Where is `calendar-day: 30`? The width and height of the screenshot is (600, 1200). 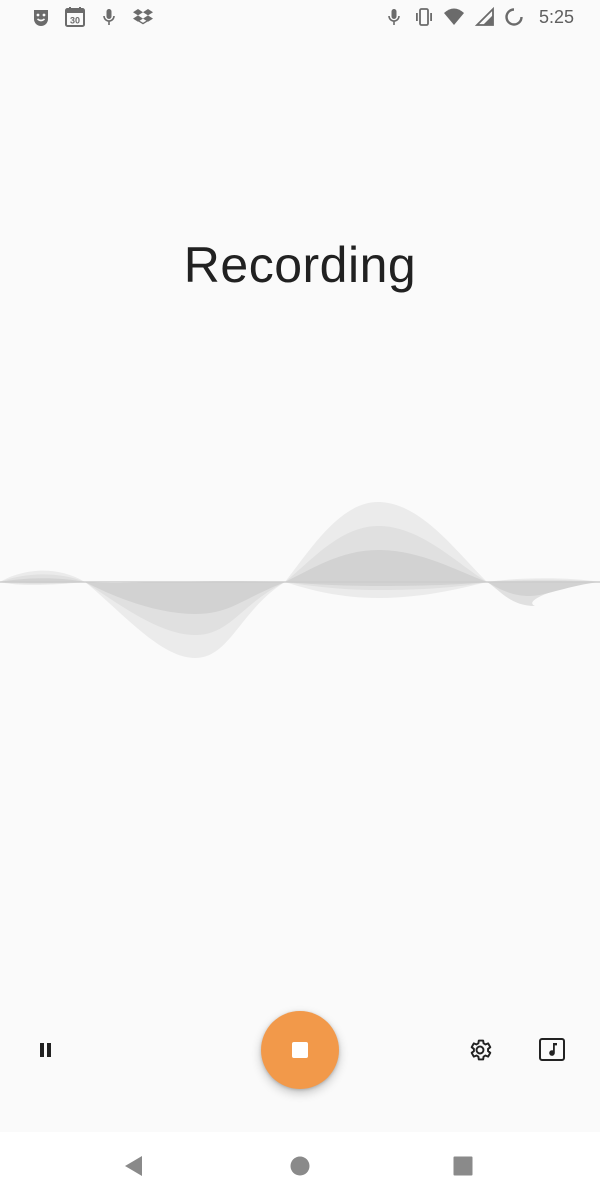
calendar-day: 30 is located at coordinates (75, 21).